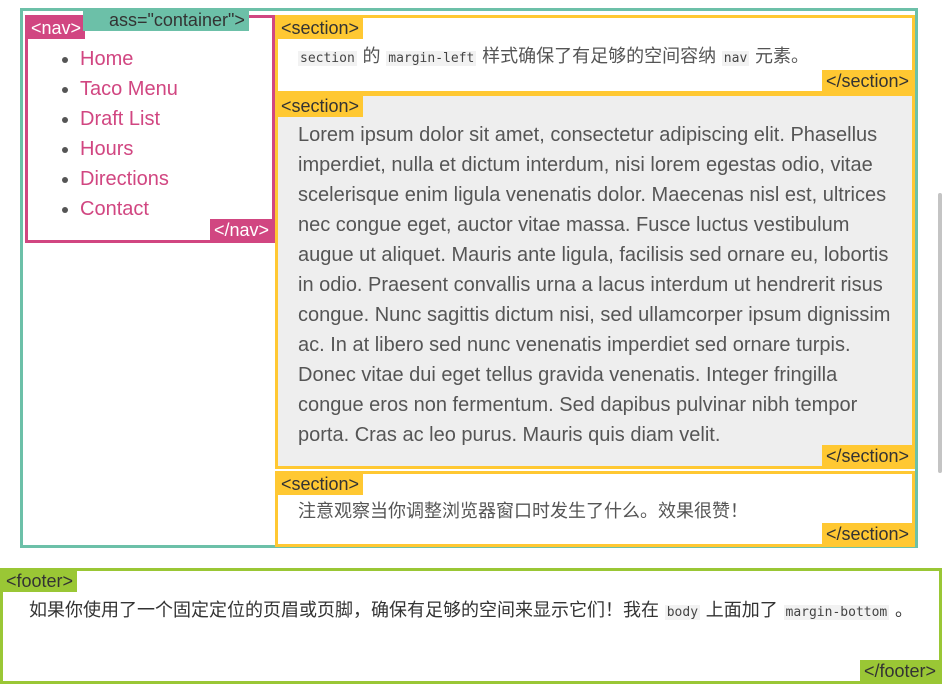 This screenshot has width=942, height=684. Describe the element at coordinates (867, 81) in the screenshot. I see `section-1-close-tag: </section>` at that location.